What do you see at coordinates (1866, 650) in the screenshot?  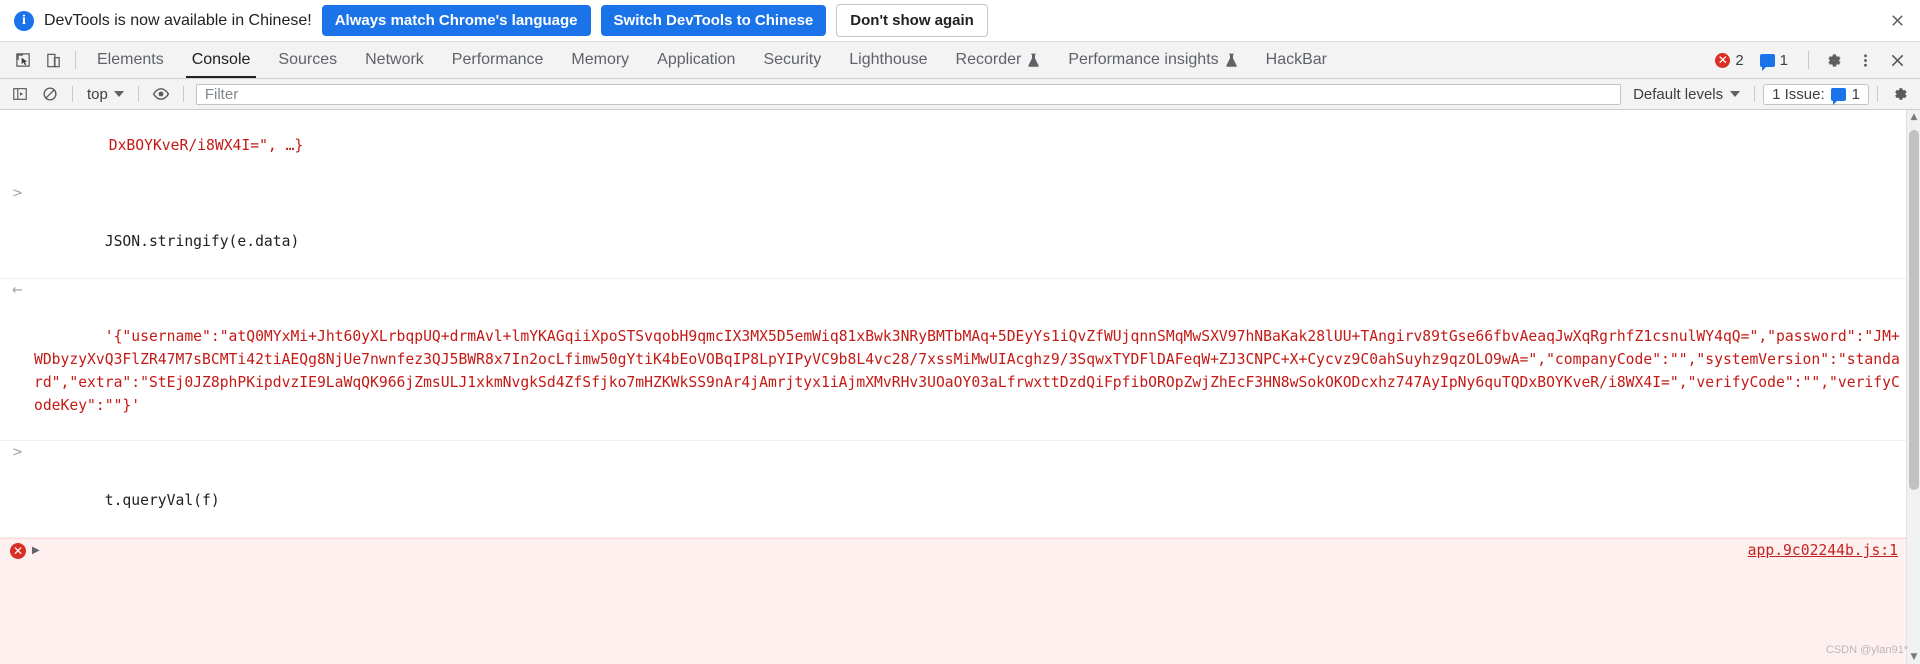 I see `watermark: CSDN @ylan91*` at bounding box center [1866, 650].